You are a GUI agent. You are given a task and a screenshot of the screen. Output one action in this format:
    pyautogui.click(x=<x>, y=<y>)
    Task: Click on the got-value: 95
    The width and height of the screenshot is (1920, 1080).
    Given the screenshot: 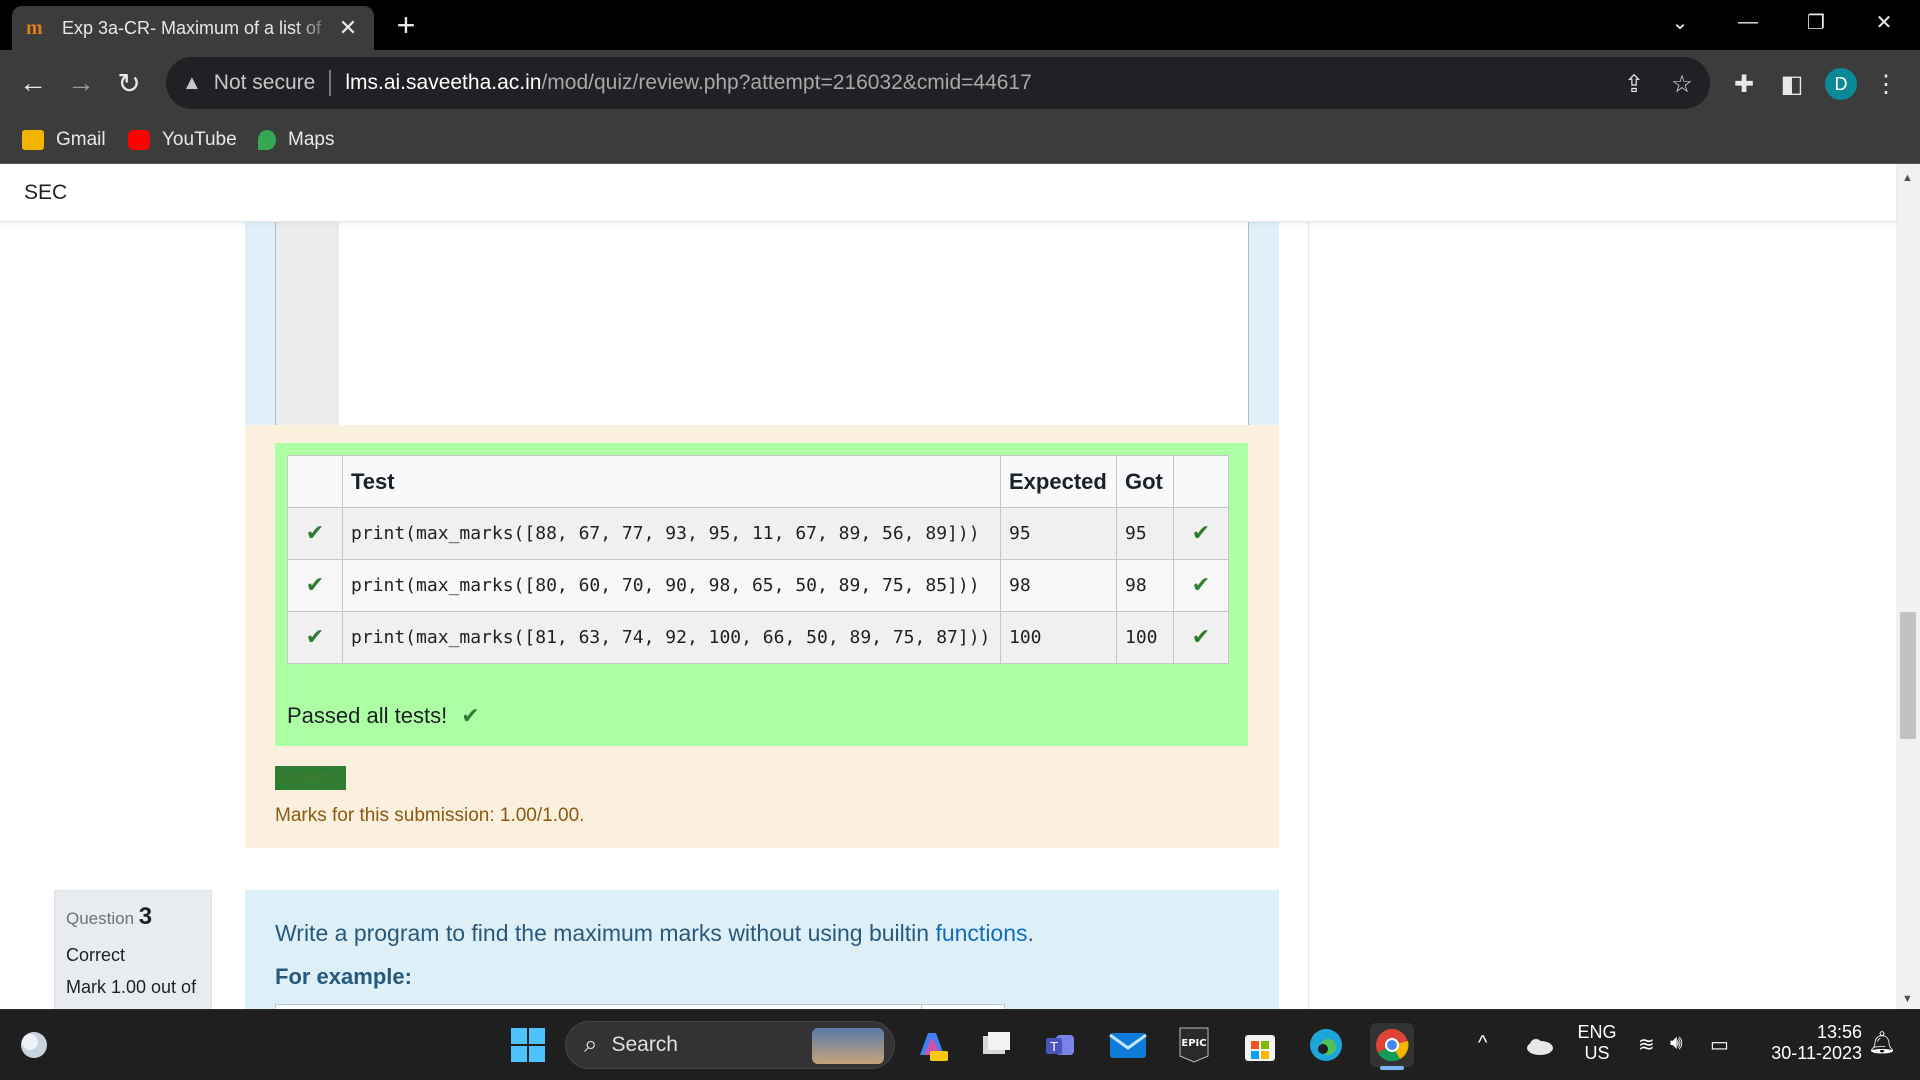 What is the action you would take?
    pyautogui.click(x=1145, y=533)
    